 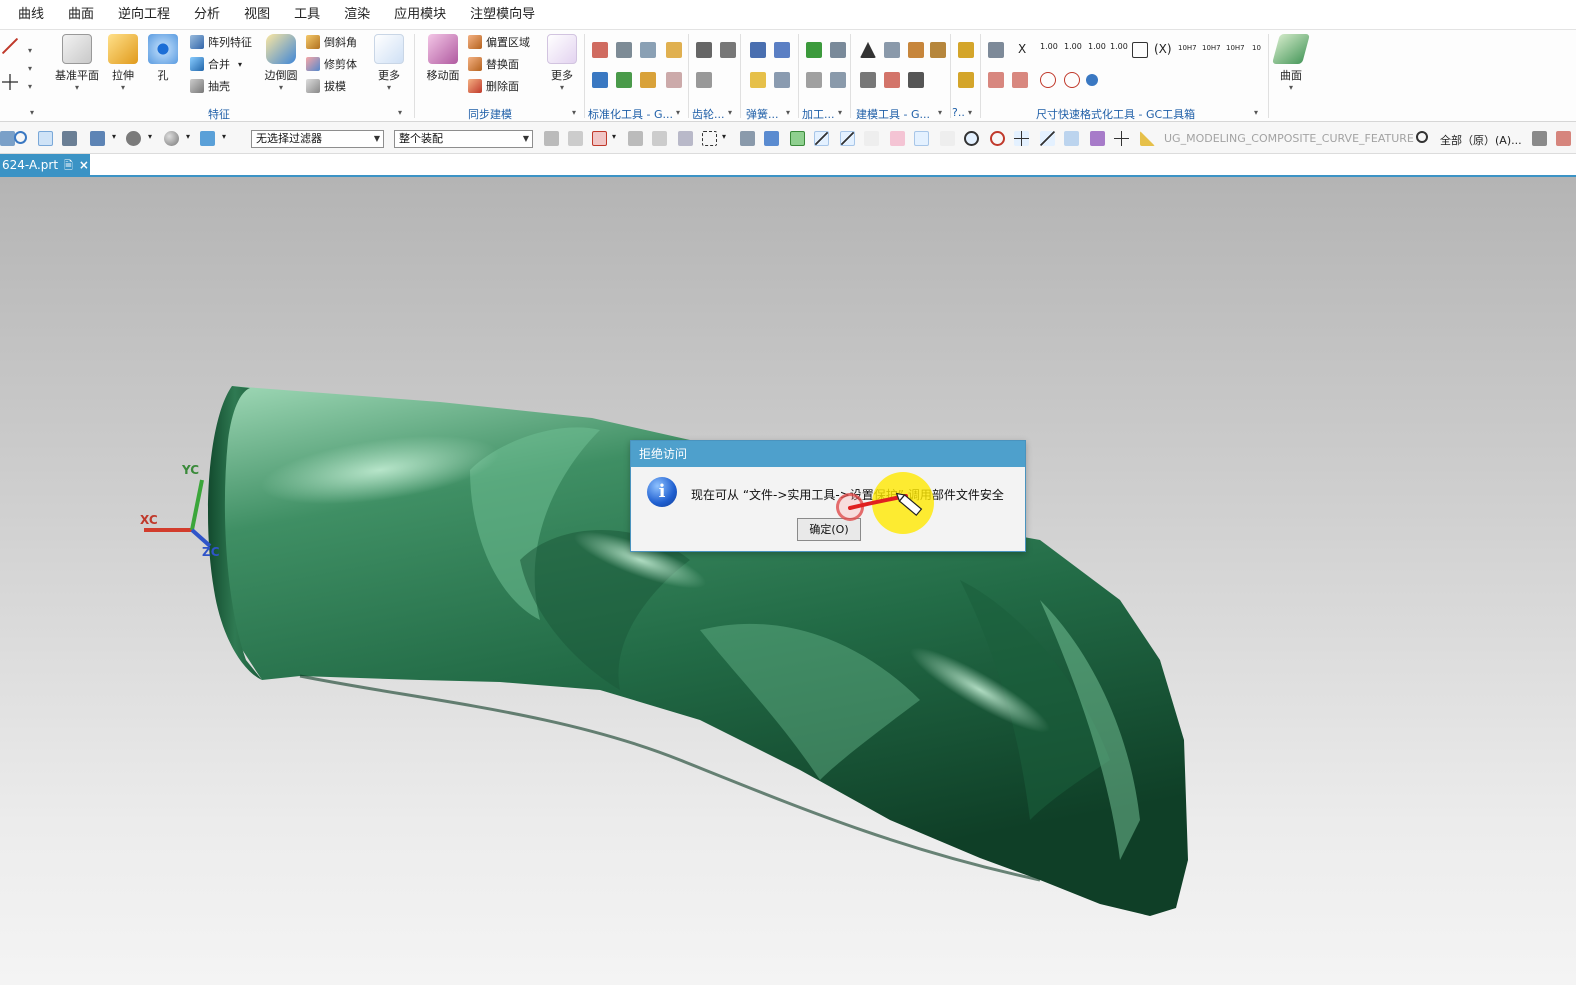 I want to click on dim-label-2: 1.00, so click(x=1073, y=46).